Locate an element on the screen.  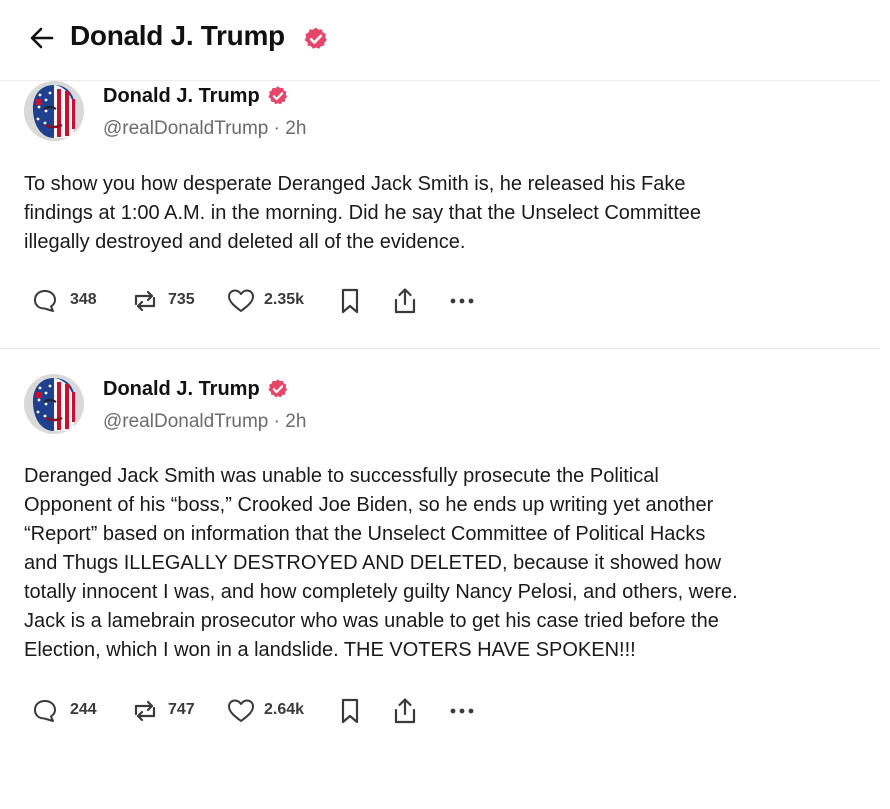
repost-button: 747 is located at coordinates (170, 711).